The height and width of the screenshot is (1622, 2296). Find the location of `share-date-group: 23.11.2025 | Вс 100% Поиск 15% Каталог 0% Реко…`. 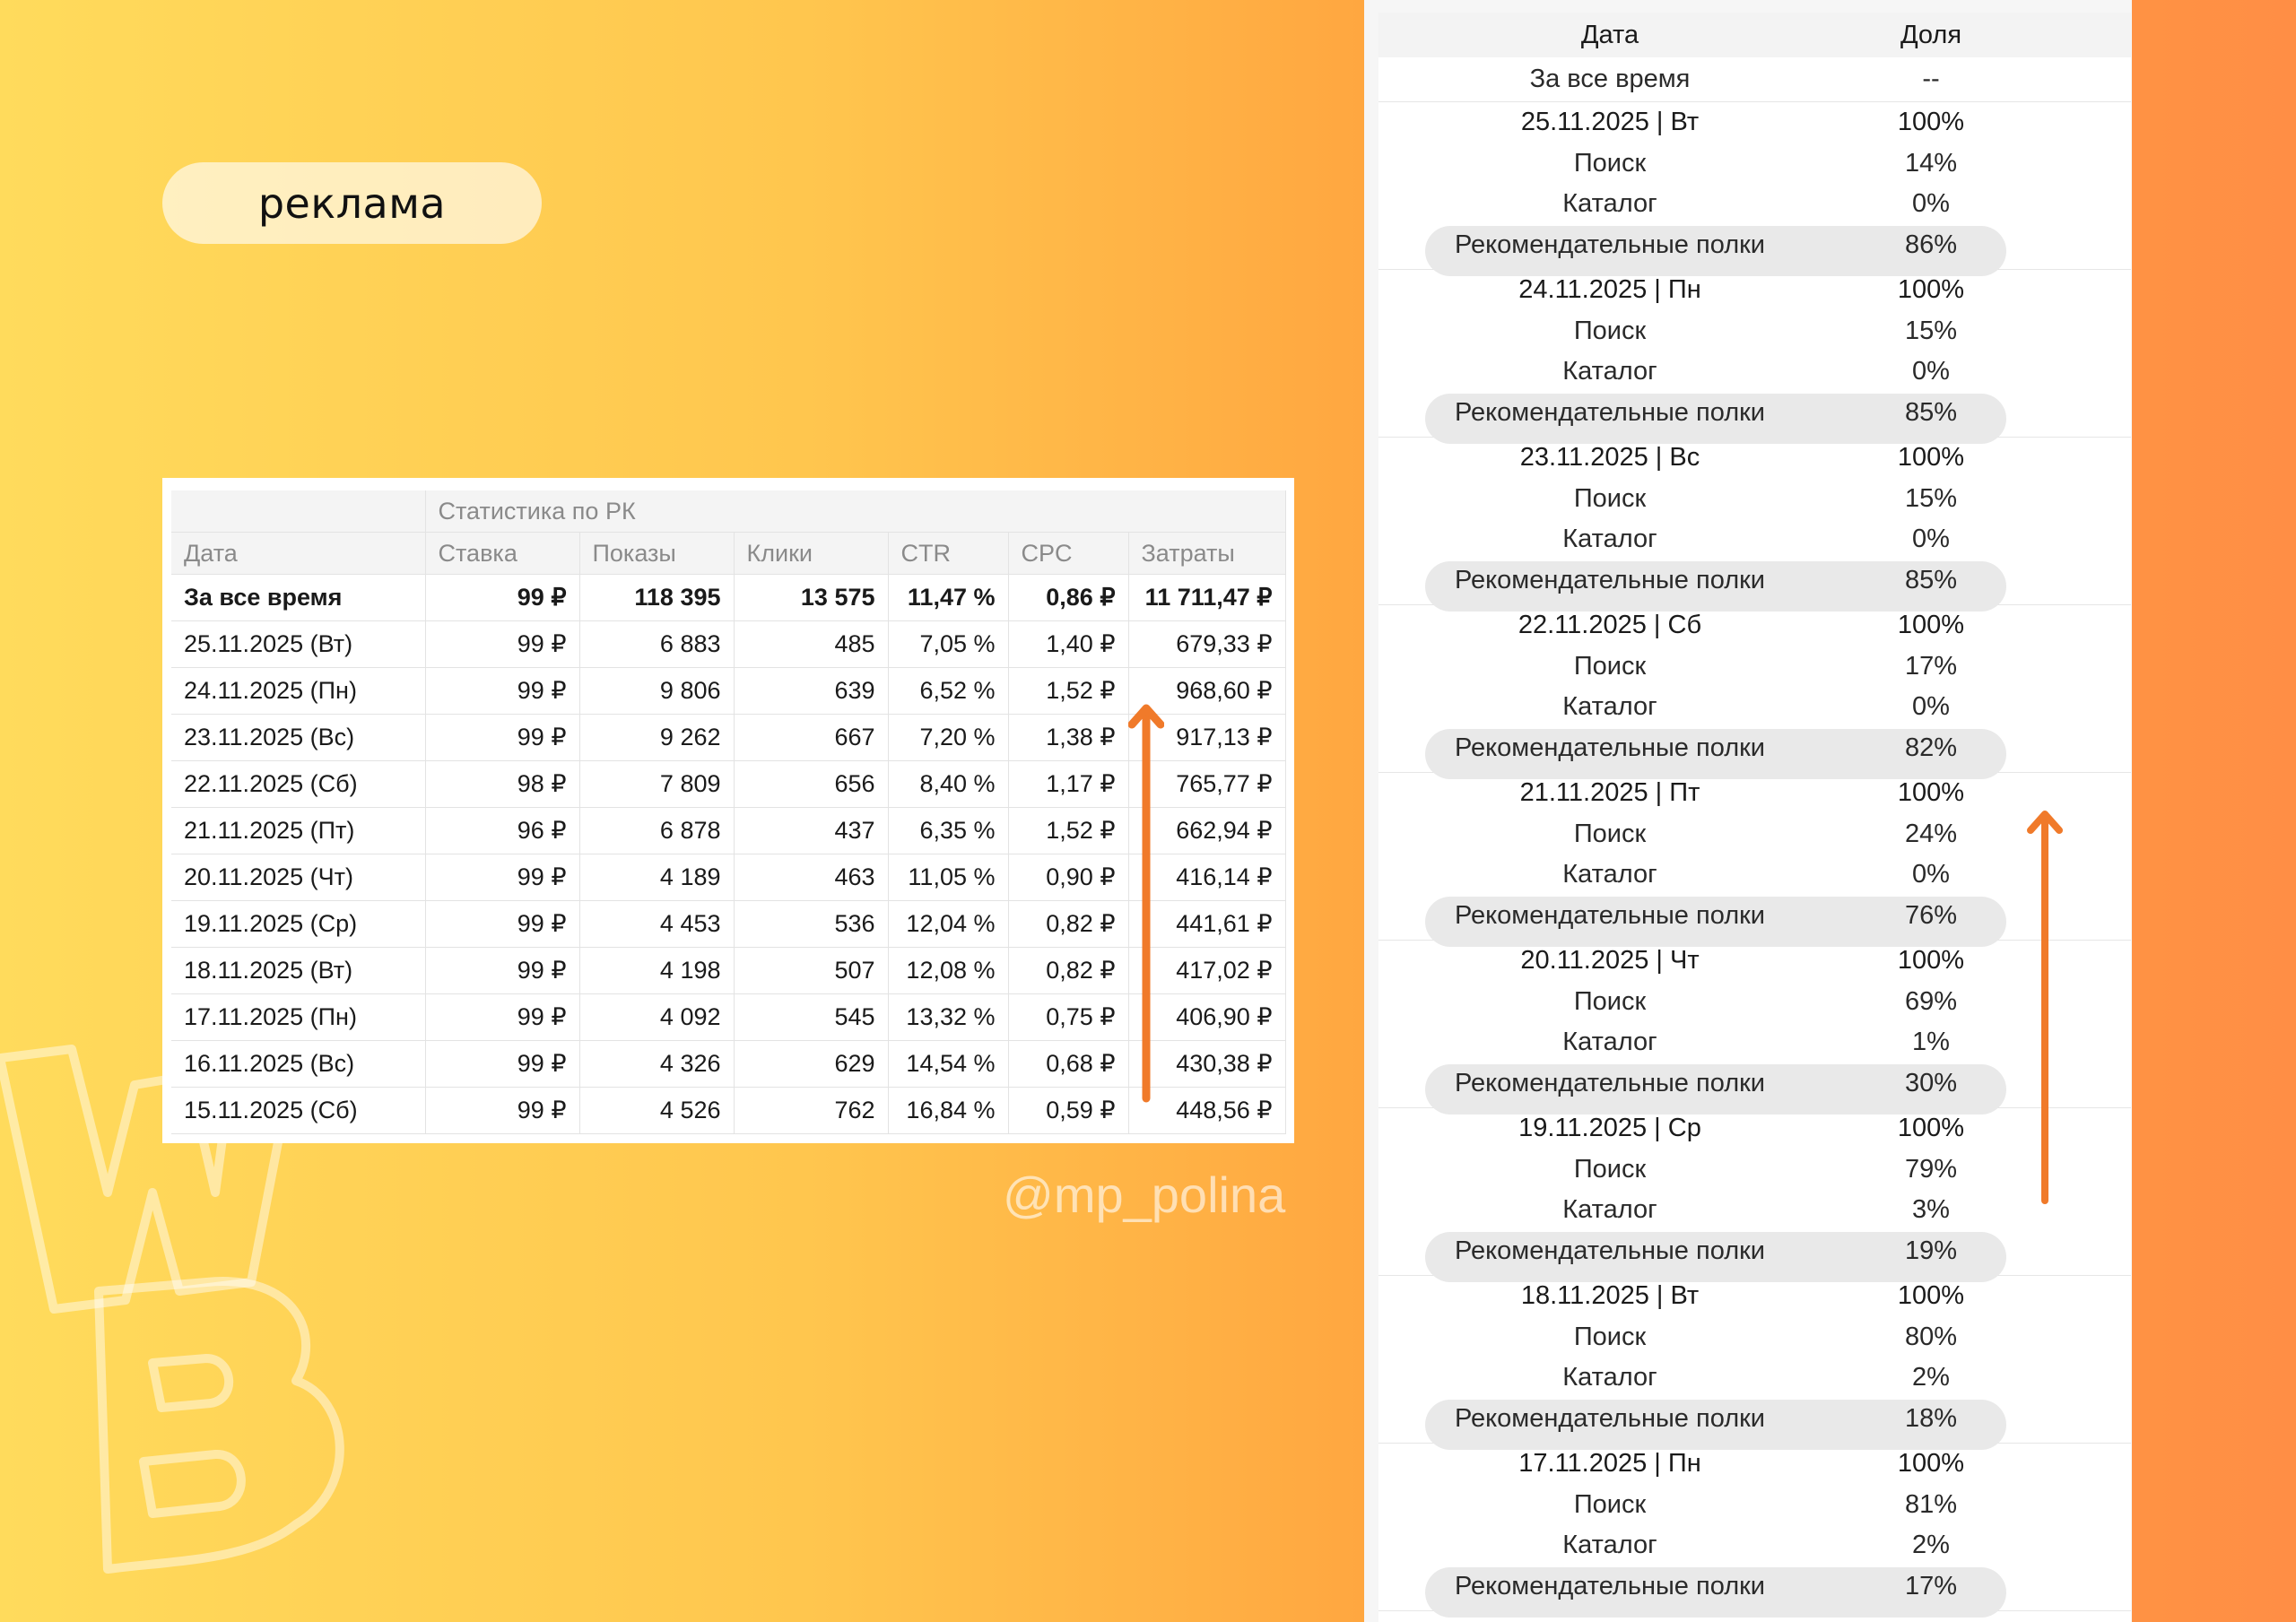

share-date-group: 23.11.2025 | Вс 100% Поиск 15% Каталог 0% Реко… is located at coordinates (1754, 525).